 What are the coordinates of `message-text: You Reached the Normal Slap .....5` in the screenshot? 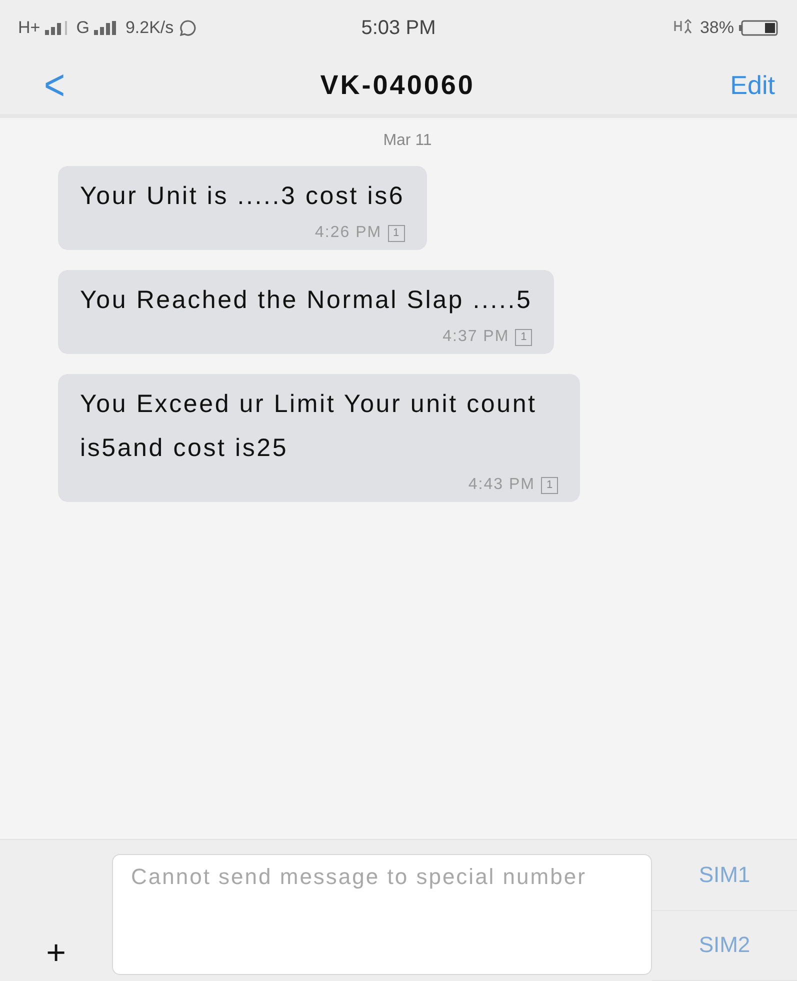 It's located at (306, 300).